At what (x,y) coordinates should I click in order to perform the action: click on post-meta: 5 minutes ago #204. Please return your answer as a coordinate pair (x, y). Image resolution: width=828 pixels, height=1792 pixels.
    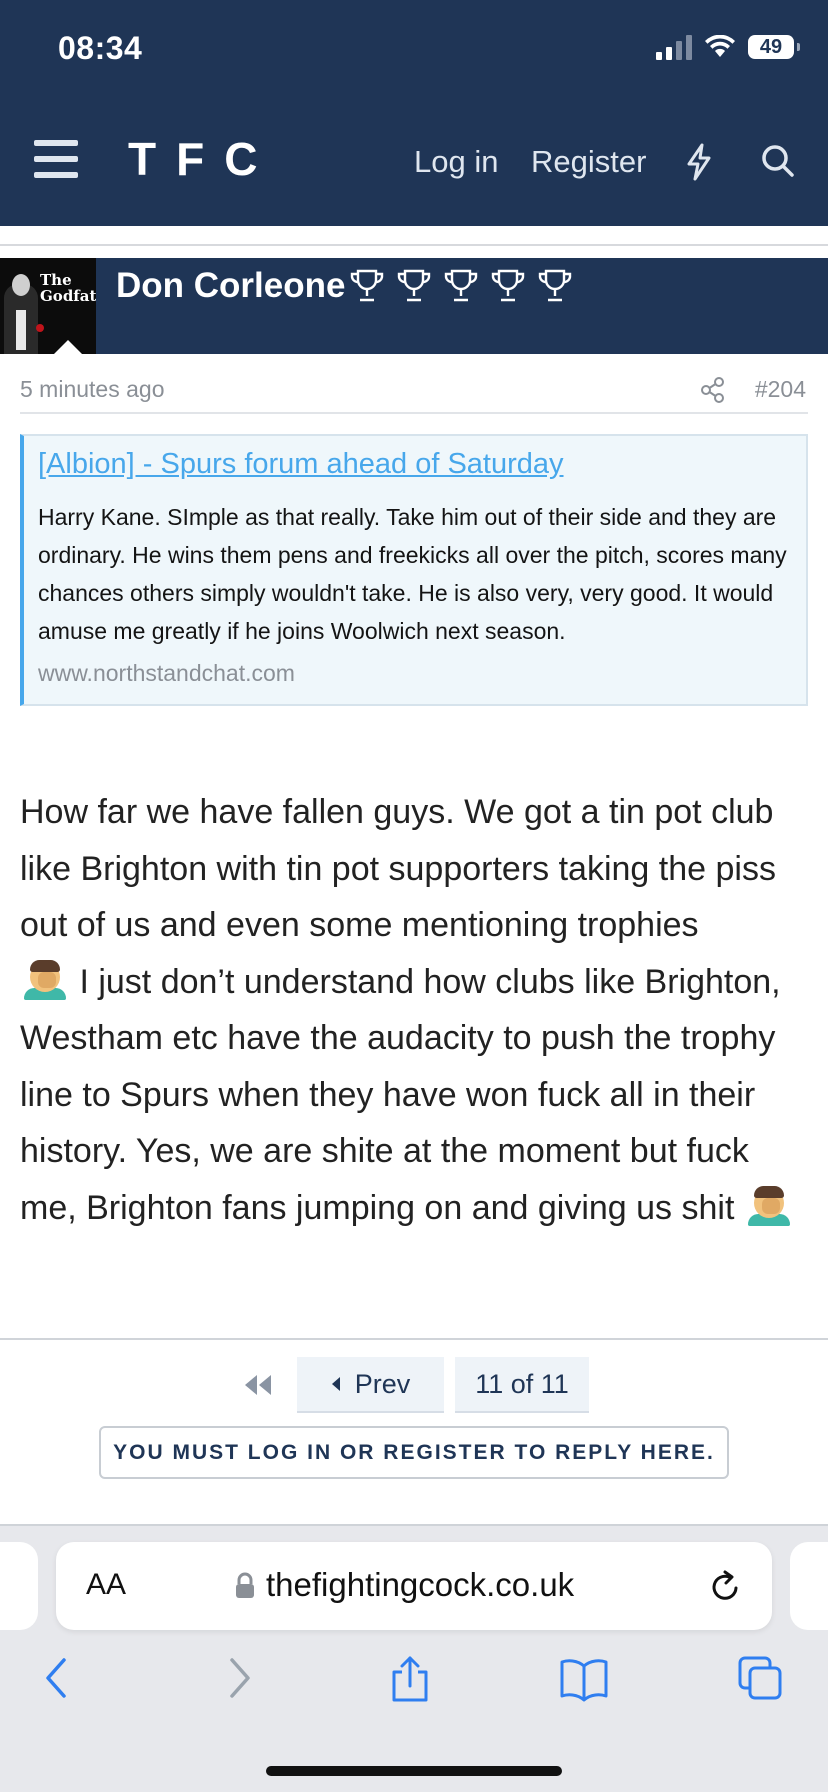
    Looking at the image, I should click on (414, 395).